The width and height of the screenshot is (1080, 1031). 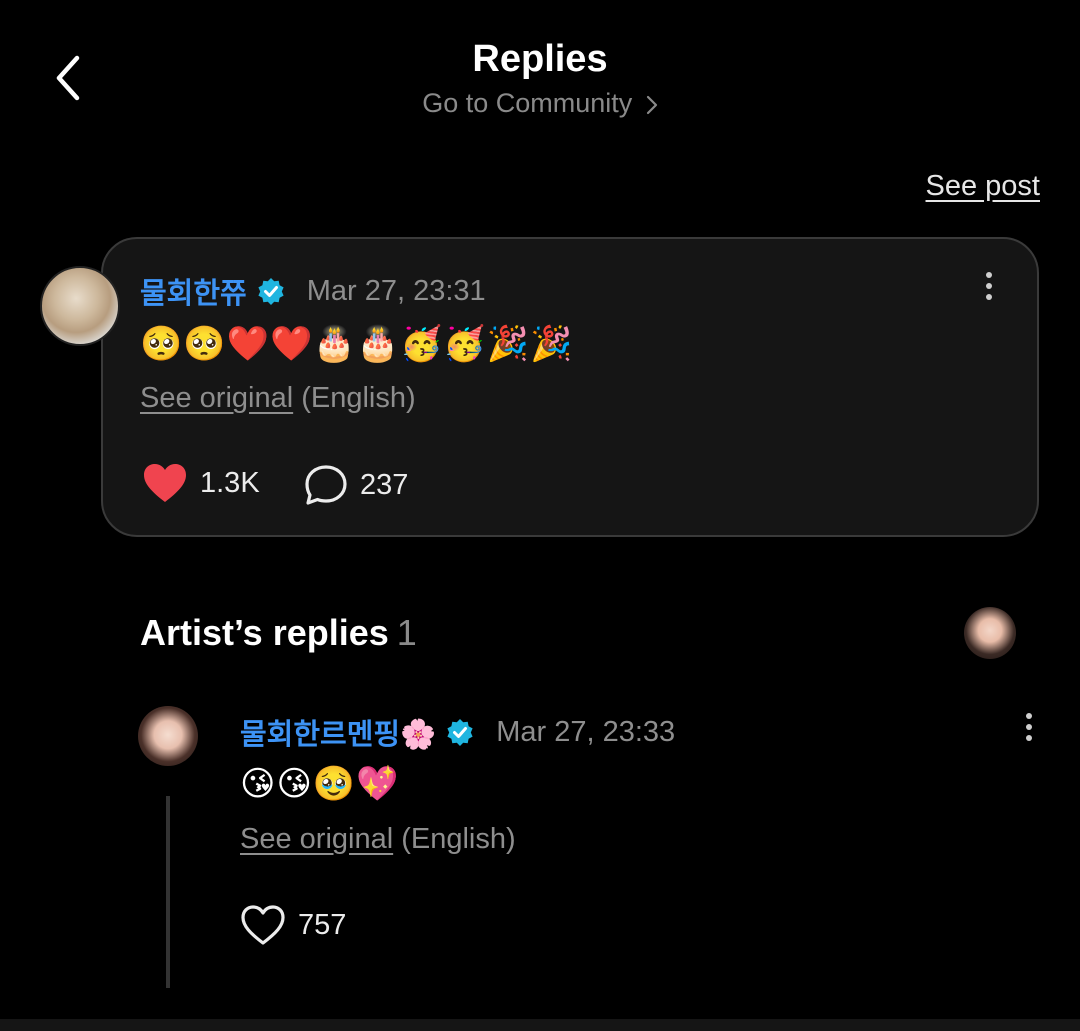 I want to click on post-see-original-link: See original, so click(x=216, y=398).